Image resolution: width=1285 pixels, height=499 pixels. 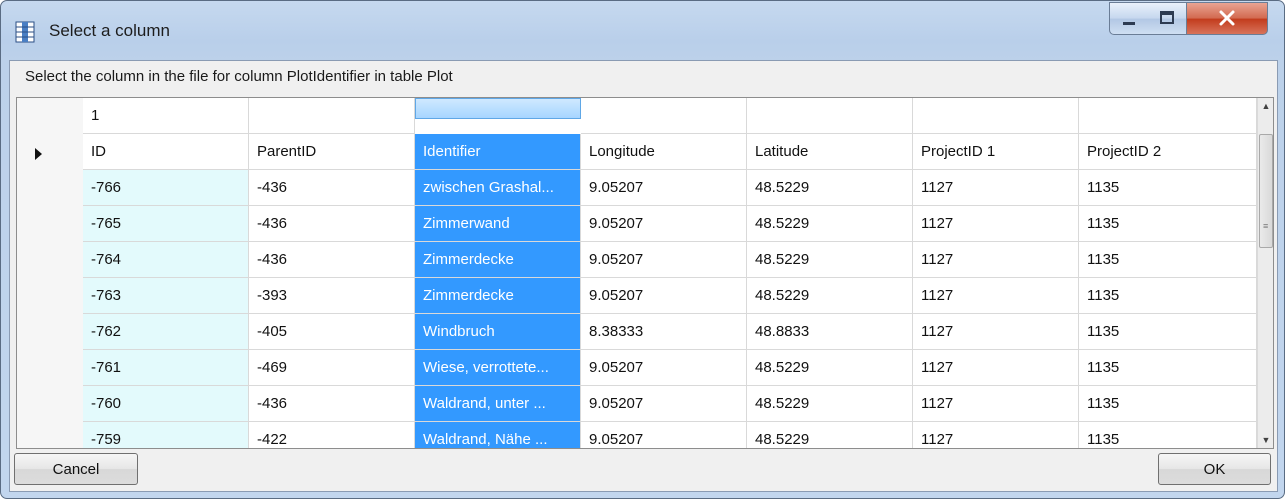 I want to click on scrollbar-thumb: ≡, so click(x=1266, y=191).